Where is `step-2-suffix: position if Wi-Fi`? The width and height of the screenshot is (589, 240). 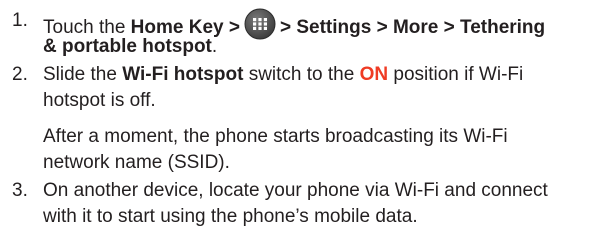 step-2-suffix: position if Wi-Fi is located at coordinates (456, 74).